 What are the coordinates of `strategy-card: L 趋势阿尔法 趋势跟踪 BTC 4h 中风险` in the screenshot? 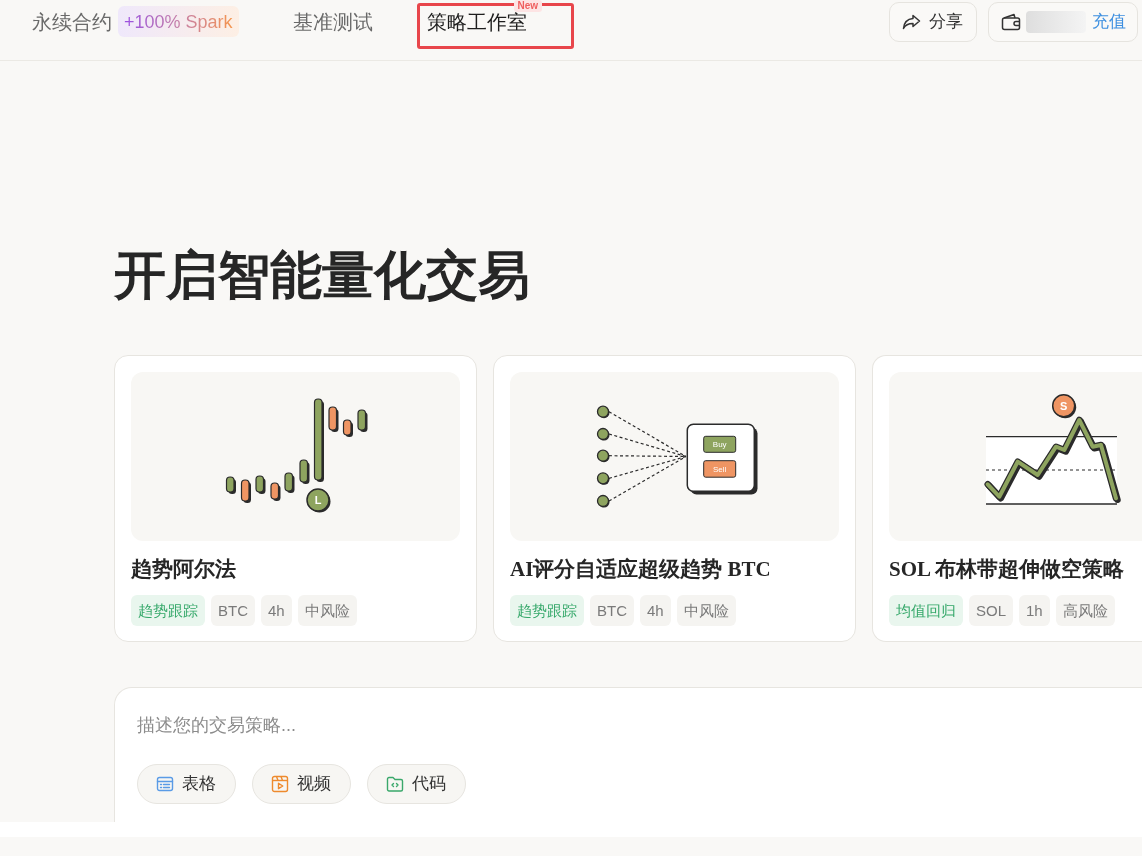 It's located at (295, 498).